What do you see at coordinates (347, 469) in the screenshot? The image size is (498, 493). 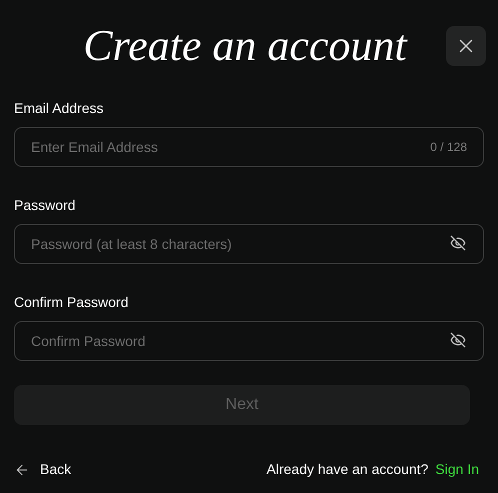 I see `sign-in-prompt: Already have an account?` at bounding box center [347, 469].